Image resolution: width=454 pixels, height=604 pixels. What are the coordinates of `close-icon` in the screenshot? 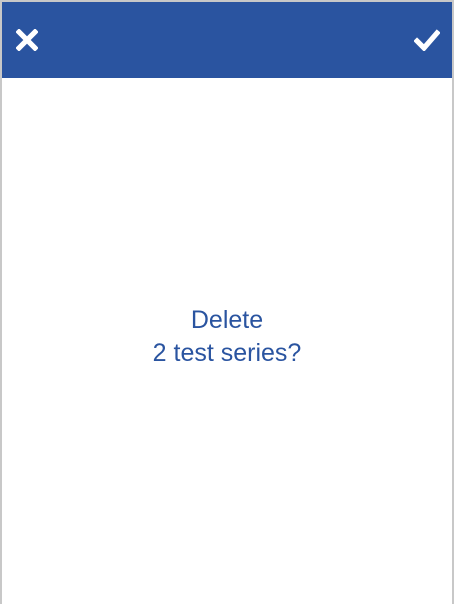 It's located at (27, 40).